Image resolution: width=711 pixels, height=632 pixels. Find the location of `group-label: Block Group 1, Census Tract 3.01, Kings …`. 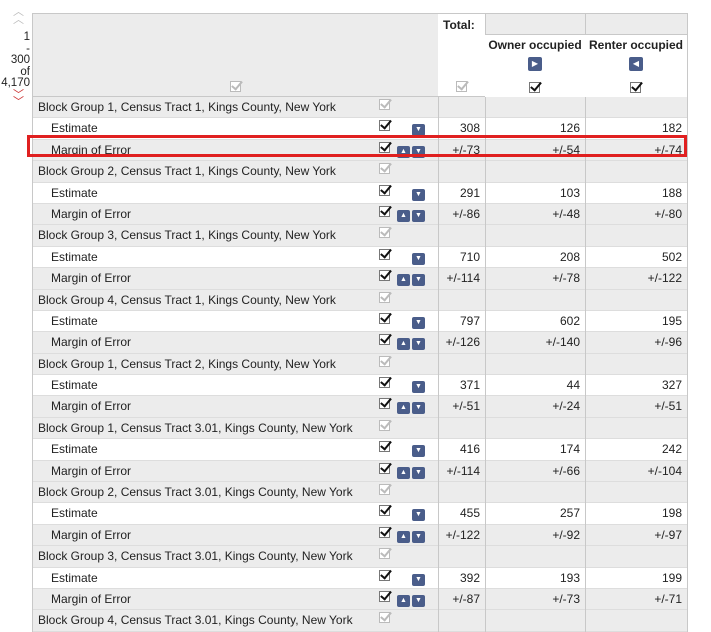

group-label: Block Group 1, Census Tract 3.01, Kings … is located at coordinates (195, 427).